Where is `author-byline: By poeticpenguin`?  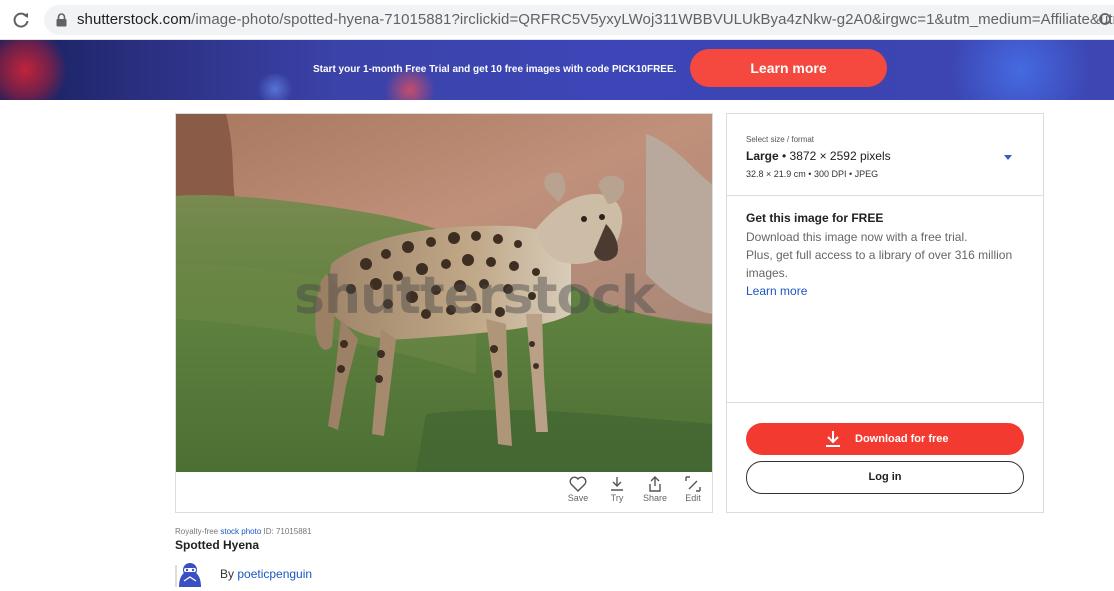 author-byline: By poeticpenguin is located at coordinates (266, 574).